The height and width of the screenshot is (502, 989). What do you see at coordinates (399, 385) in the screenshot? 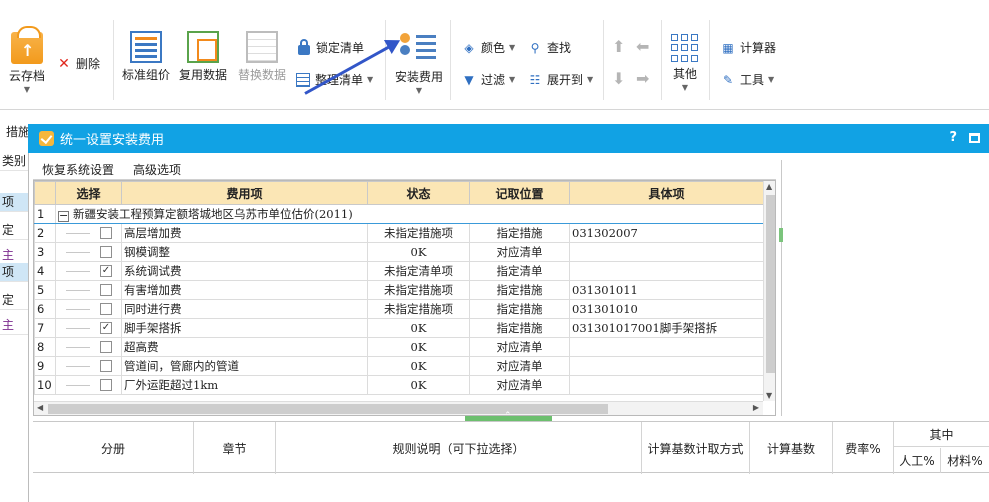
I see `table-row: 10 厂外运距超过1km 0K 对应清单` at bounding box center [399, 385].